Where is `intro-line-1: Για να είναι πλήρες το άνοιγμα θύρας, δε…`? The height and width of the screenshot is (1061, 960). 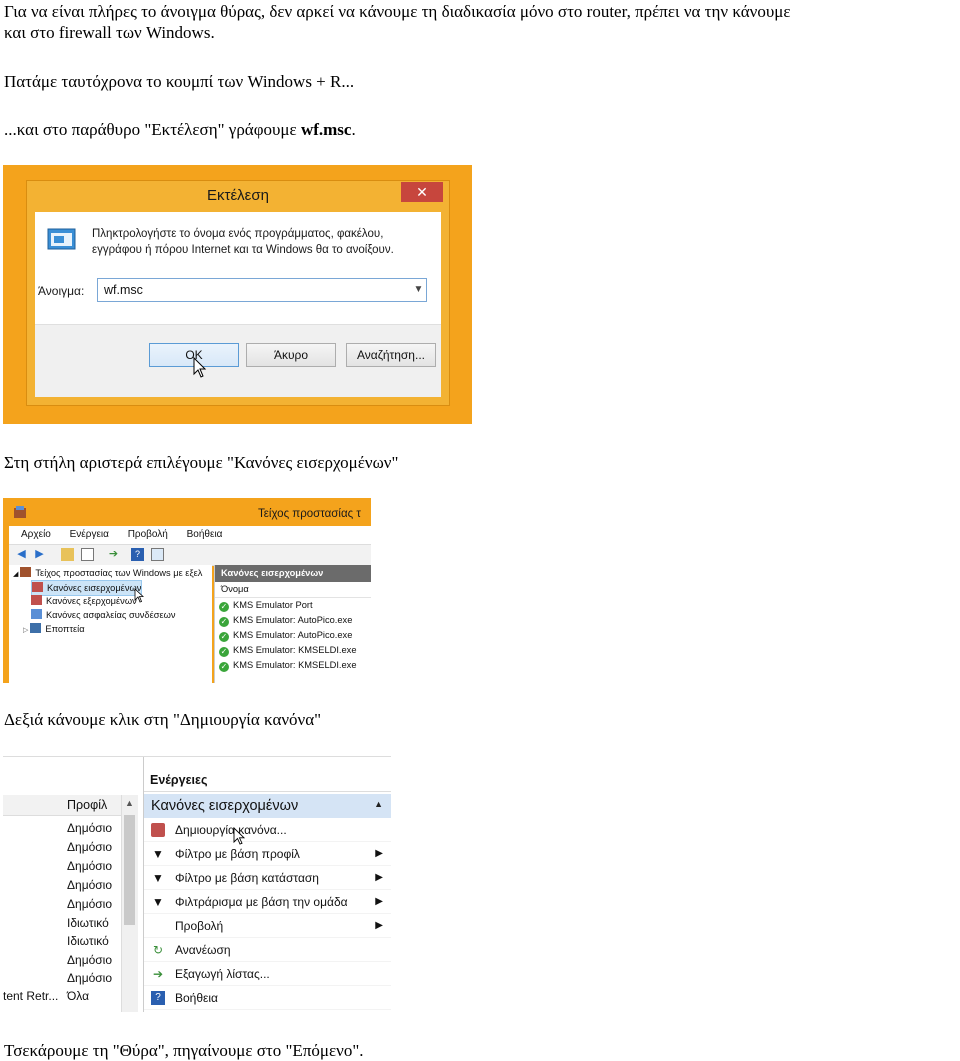
intro-line-1: Για να είναι πλήρες το άνοιγμα θύρας, δε… is located at coordinates (397, 11).